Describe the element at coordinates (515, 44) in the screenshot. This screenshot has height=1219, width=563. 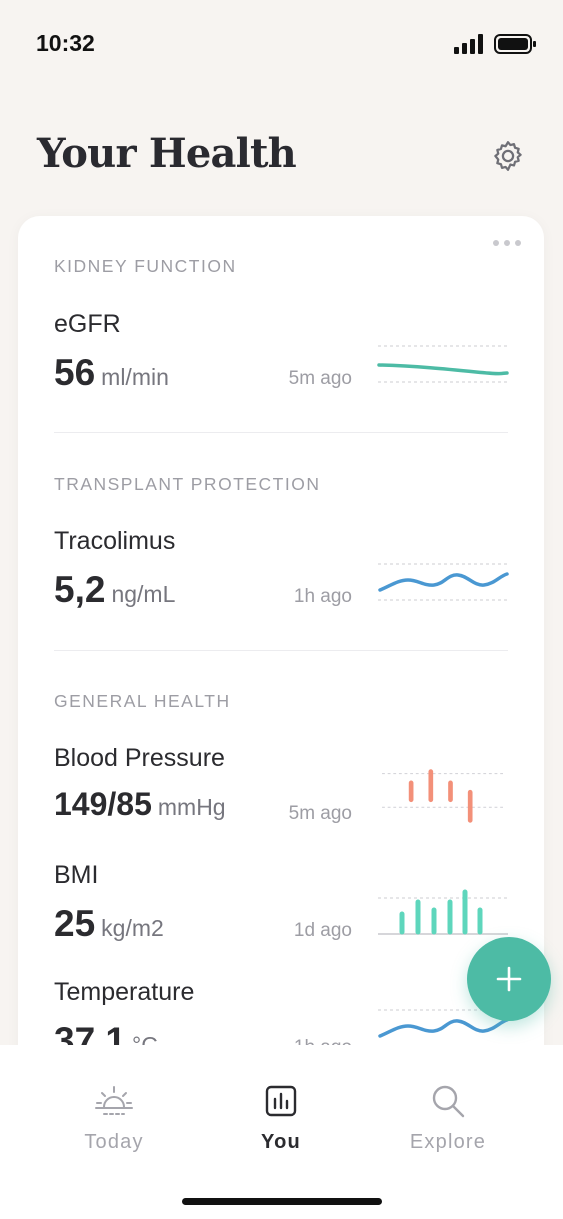
I see `battery-icon` at that location.